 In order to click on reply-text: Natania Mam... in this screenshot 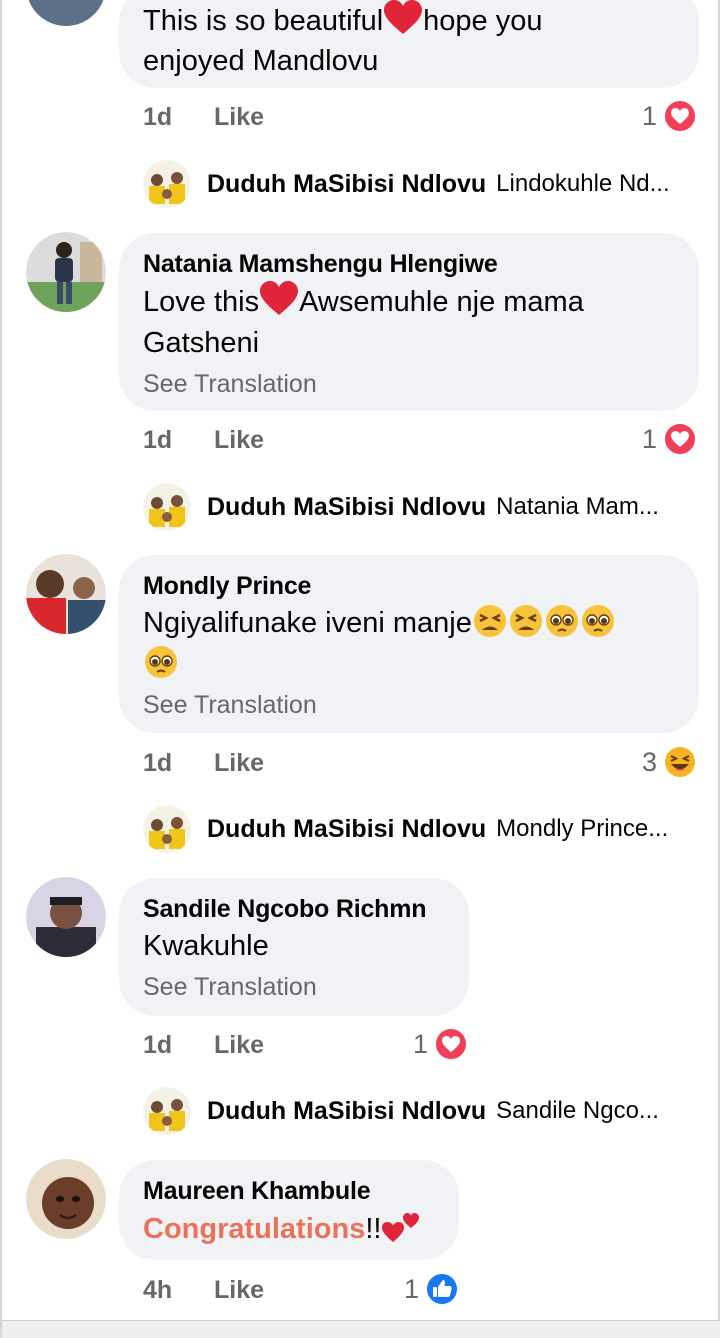, I will do `click(577, 506)`.